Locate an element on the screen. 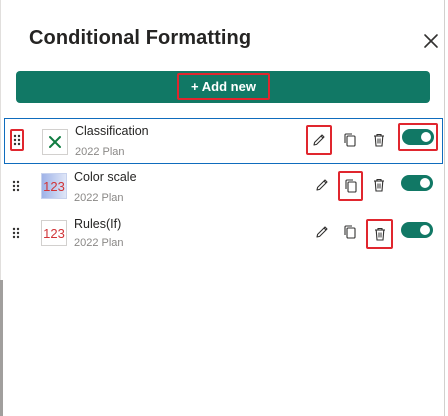  add-new-rule-label: + Add new rule is located at coordinates (223, 95).